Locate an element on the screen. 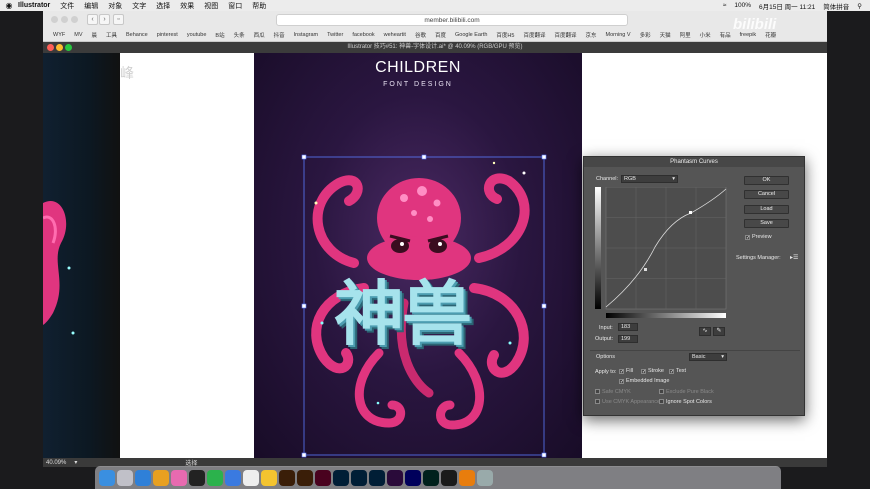  bookmark-item: 西瓜 is located at coordinates (259, 35).